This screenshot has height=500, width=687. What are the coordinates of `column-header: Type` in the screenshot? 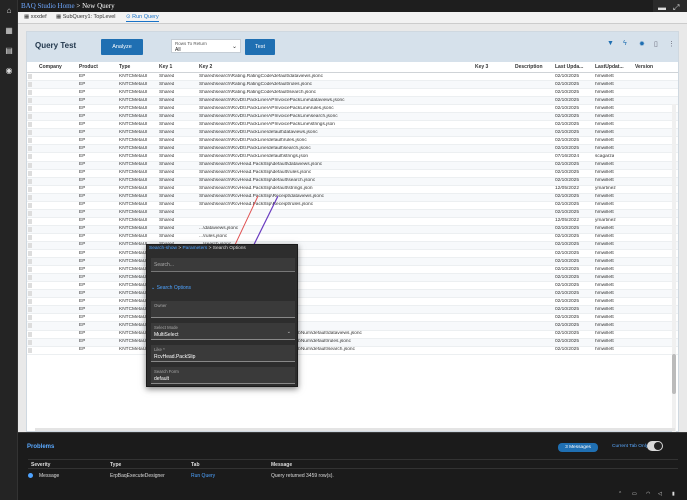 It's located at (124, 67).